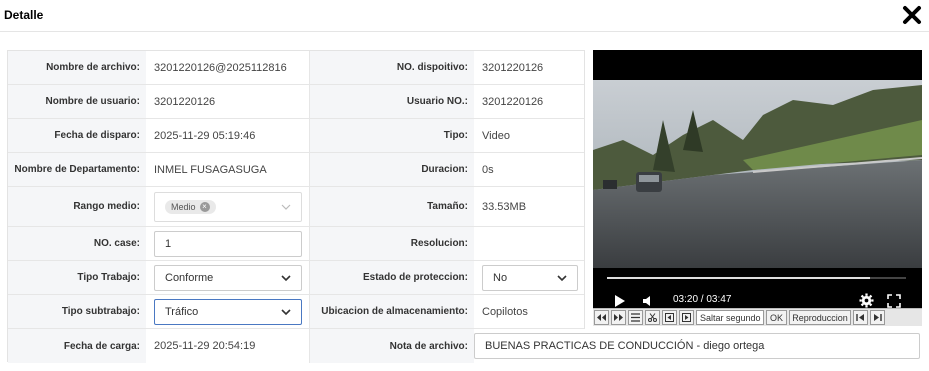  What do you see at coordinates (391, 169) in the screenshot?
I see `duracion-label: Duracion:` at bounding box center [391, 169].